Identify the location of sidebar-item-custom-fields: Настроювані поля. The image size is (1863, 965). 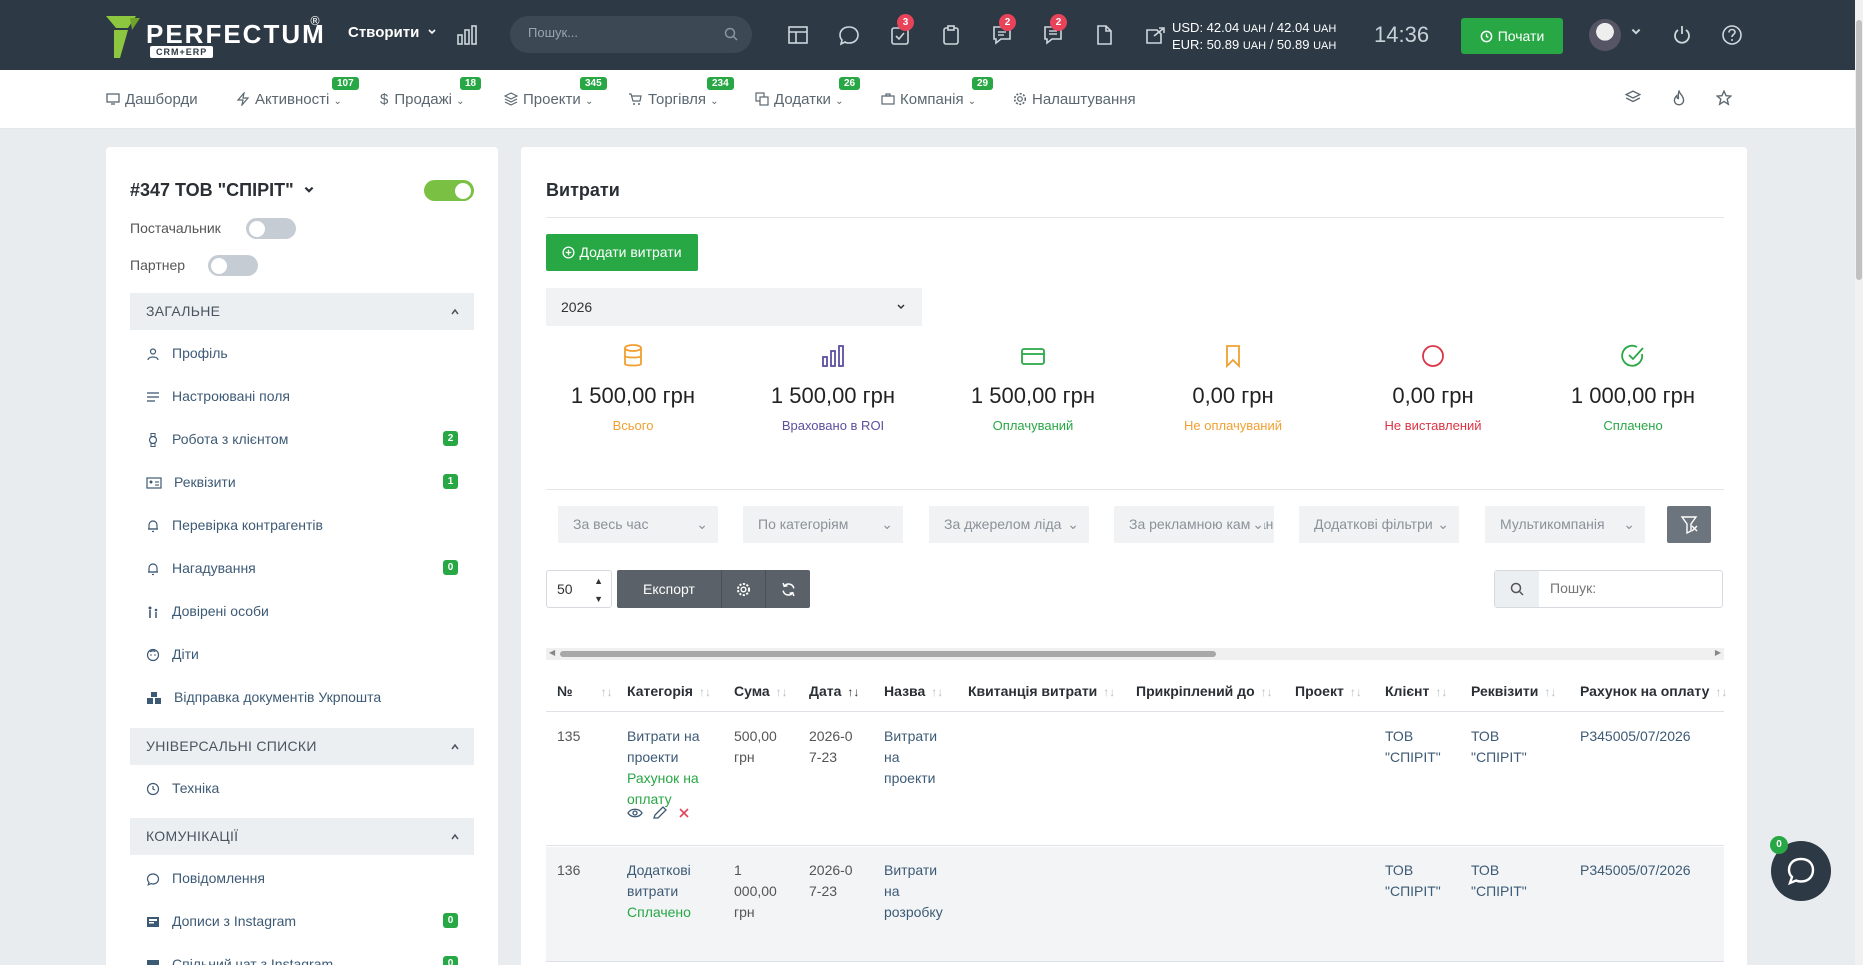
(302, 399).